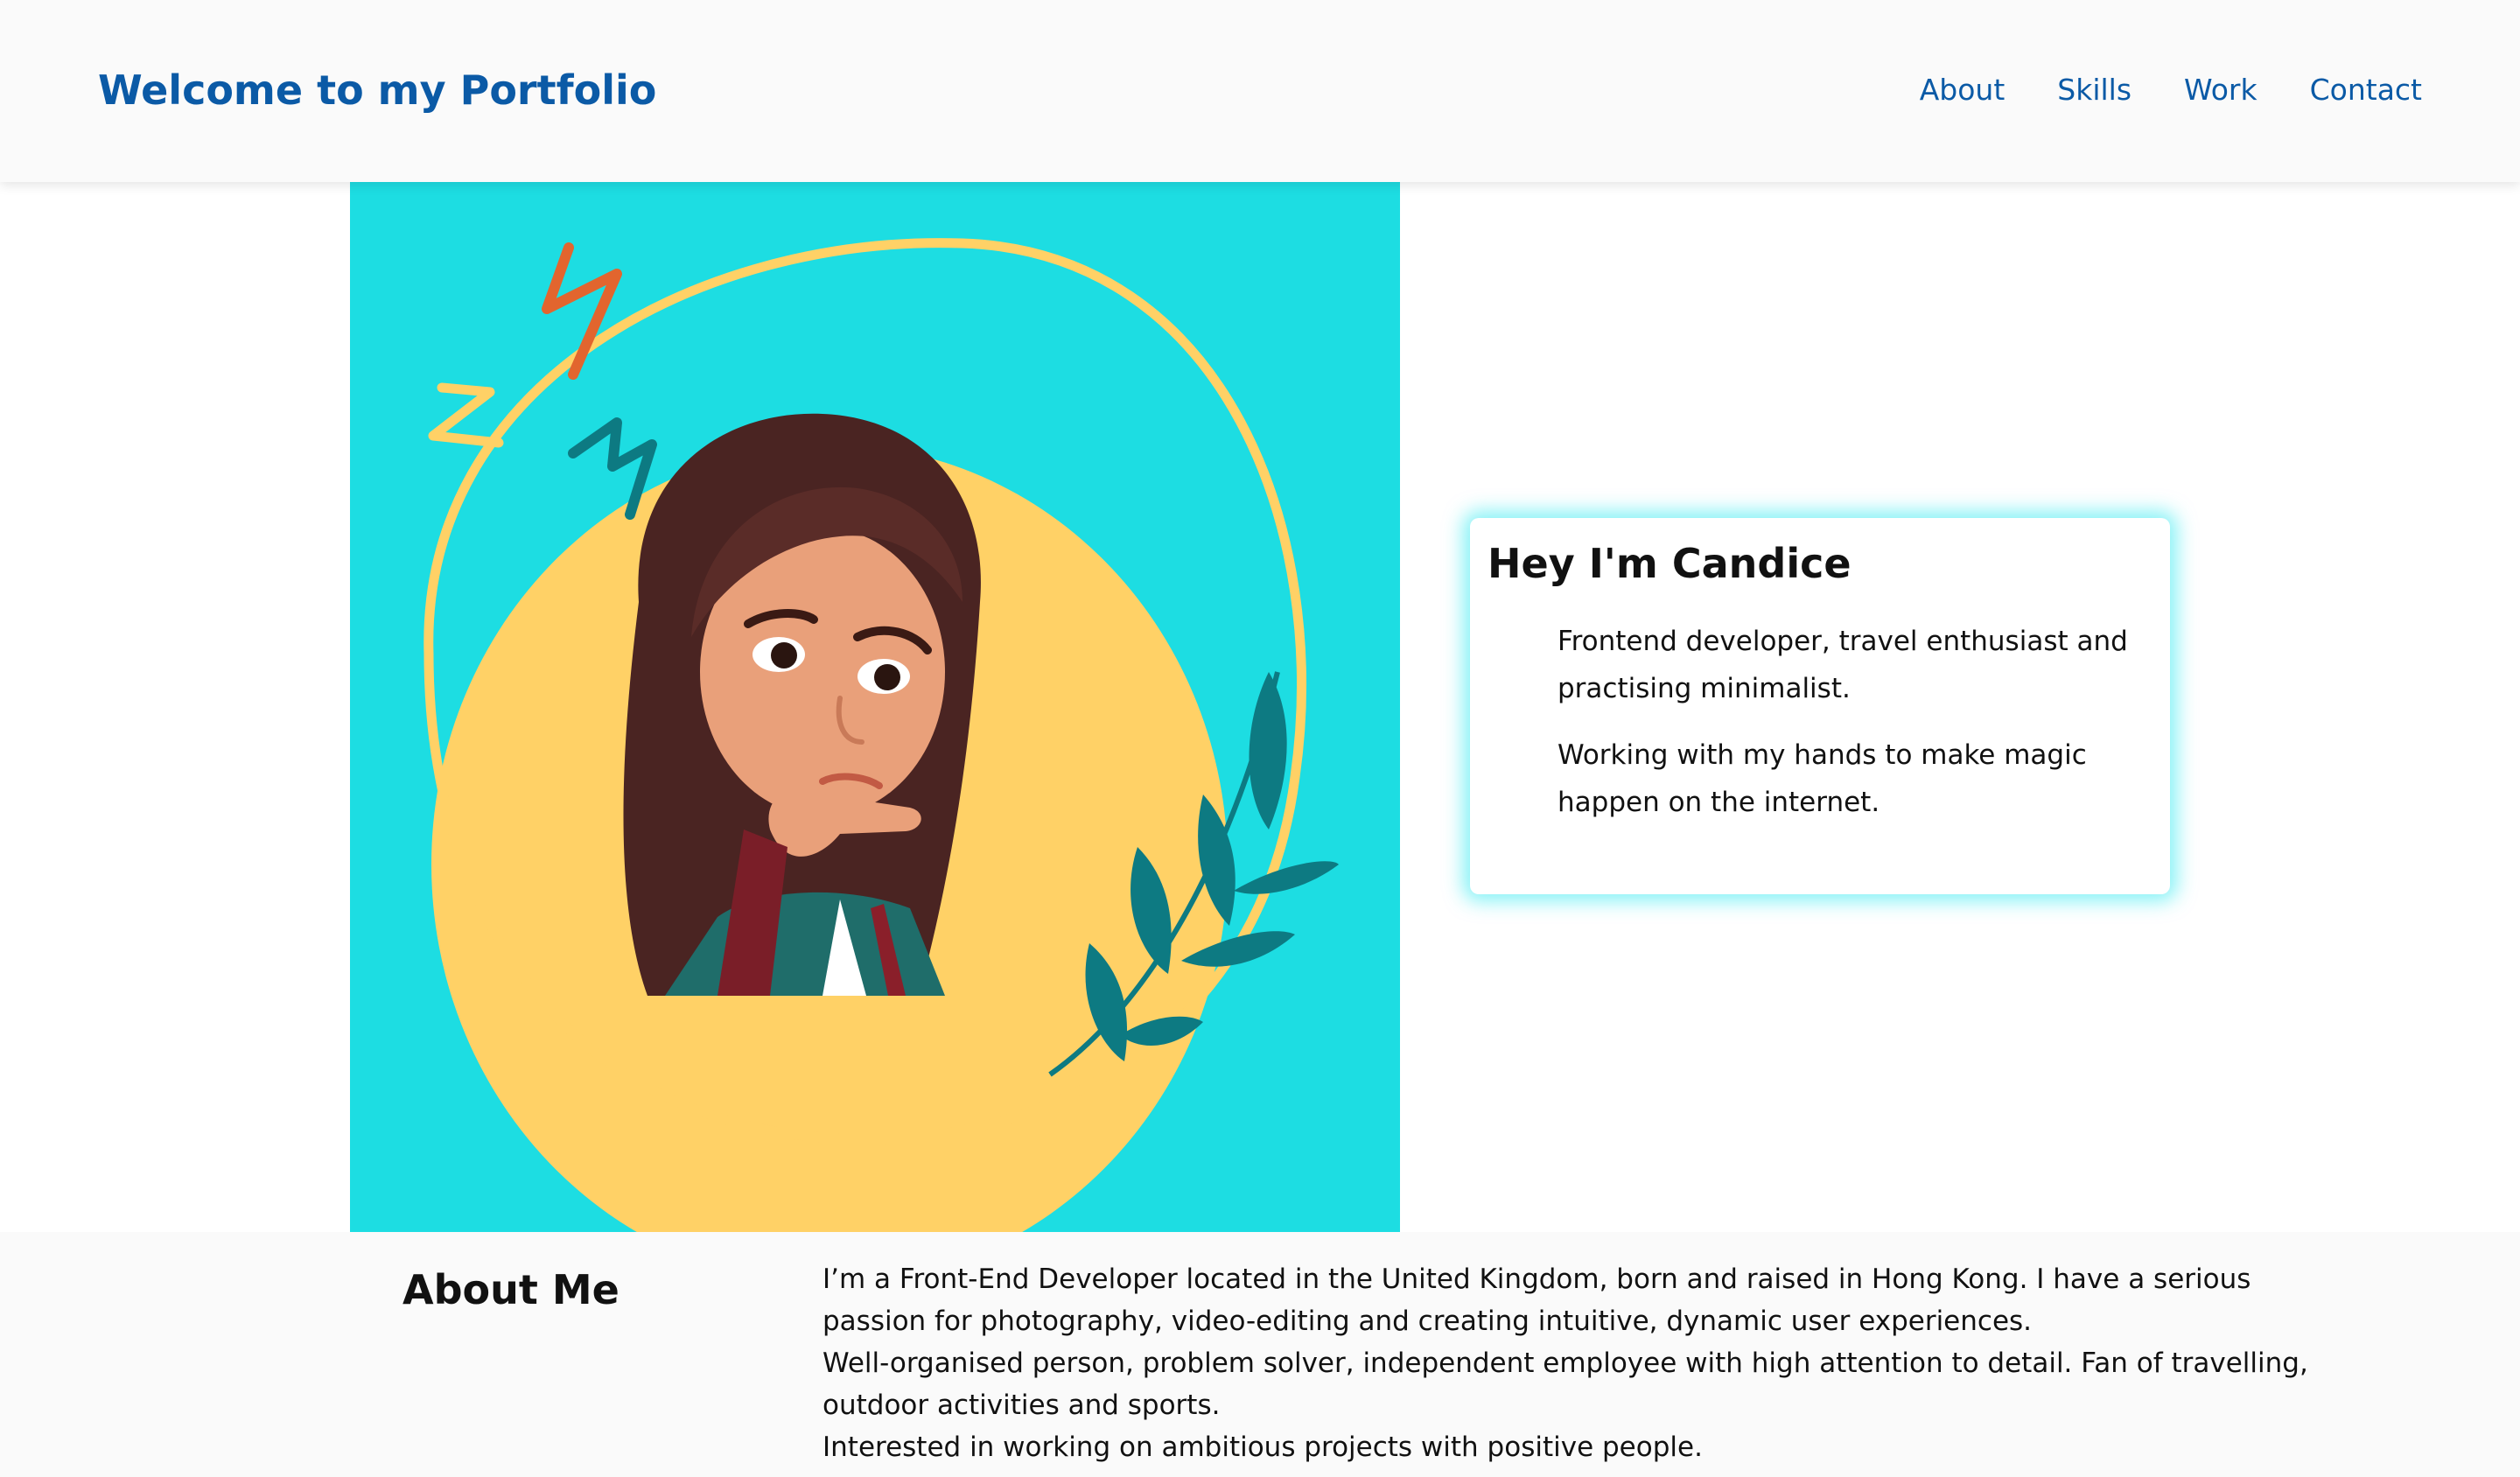  I want to click on nav-link-work: Work, so click(2221, 90).